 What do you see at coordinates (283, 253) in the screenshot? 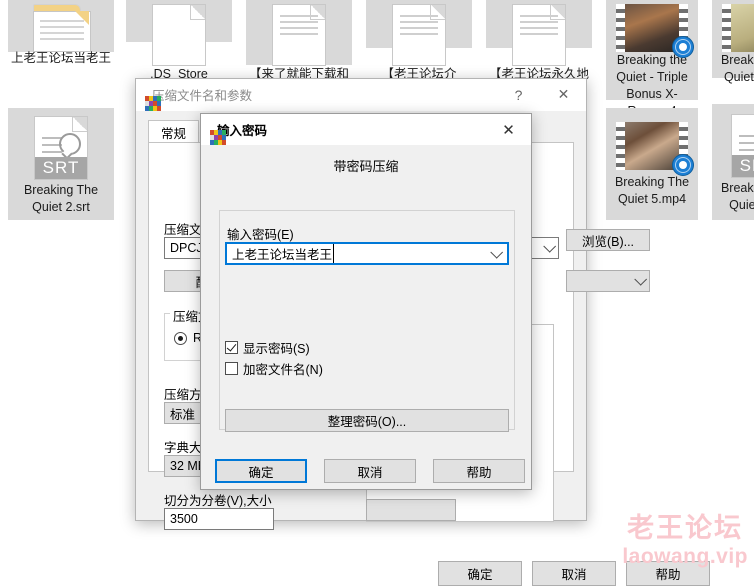
I see `password-value: 上老王论坛当老王` at bounding box center [283, 253].